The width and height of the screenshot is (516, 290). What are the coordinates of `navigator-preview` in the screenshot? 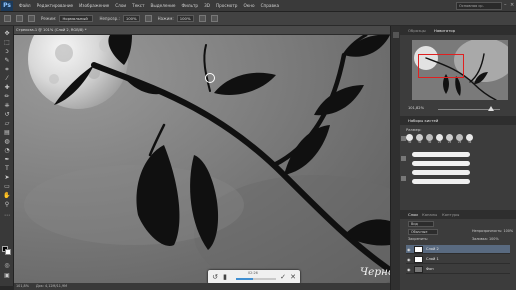 It's located at (460, 70).